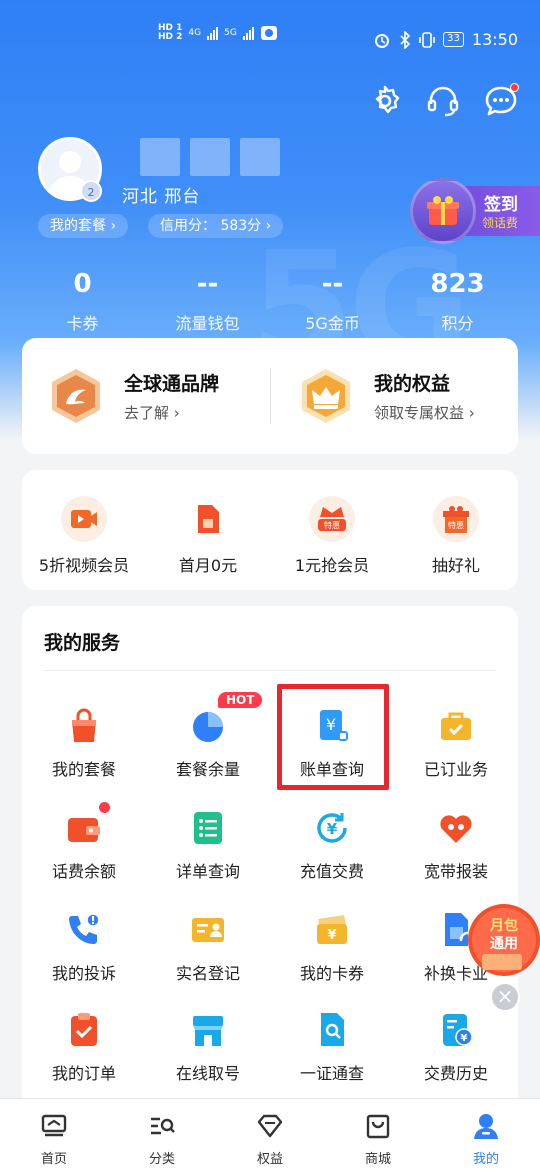 The width and height of the screenshot is (540, 1170). I want to click on my-rights-subtitle: 领取专属权益 ›, so click(424, 413).